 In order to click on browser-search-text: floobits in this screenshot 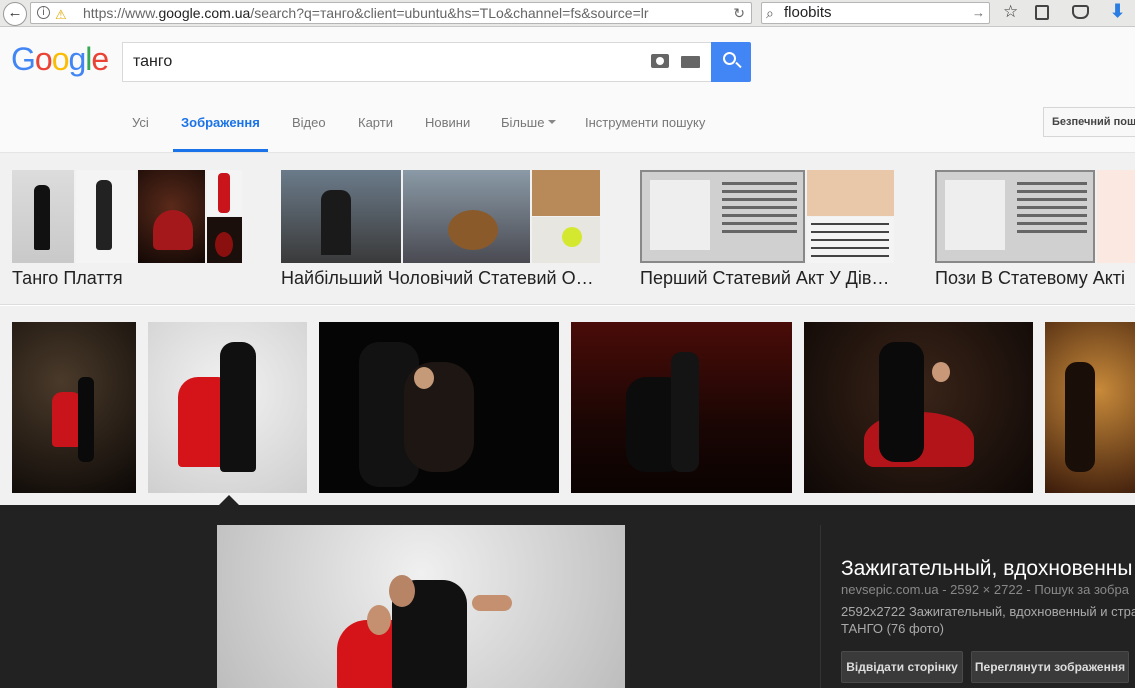, I will do `click(808, 12)`.